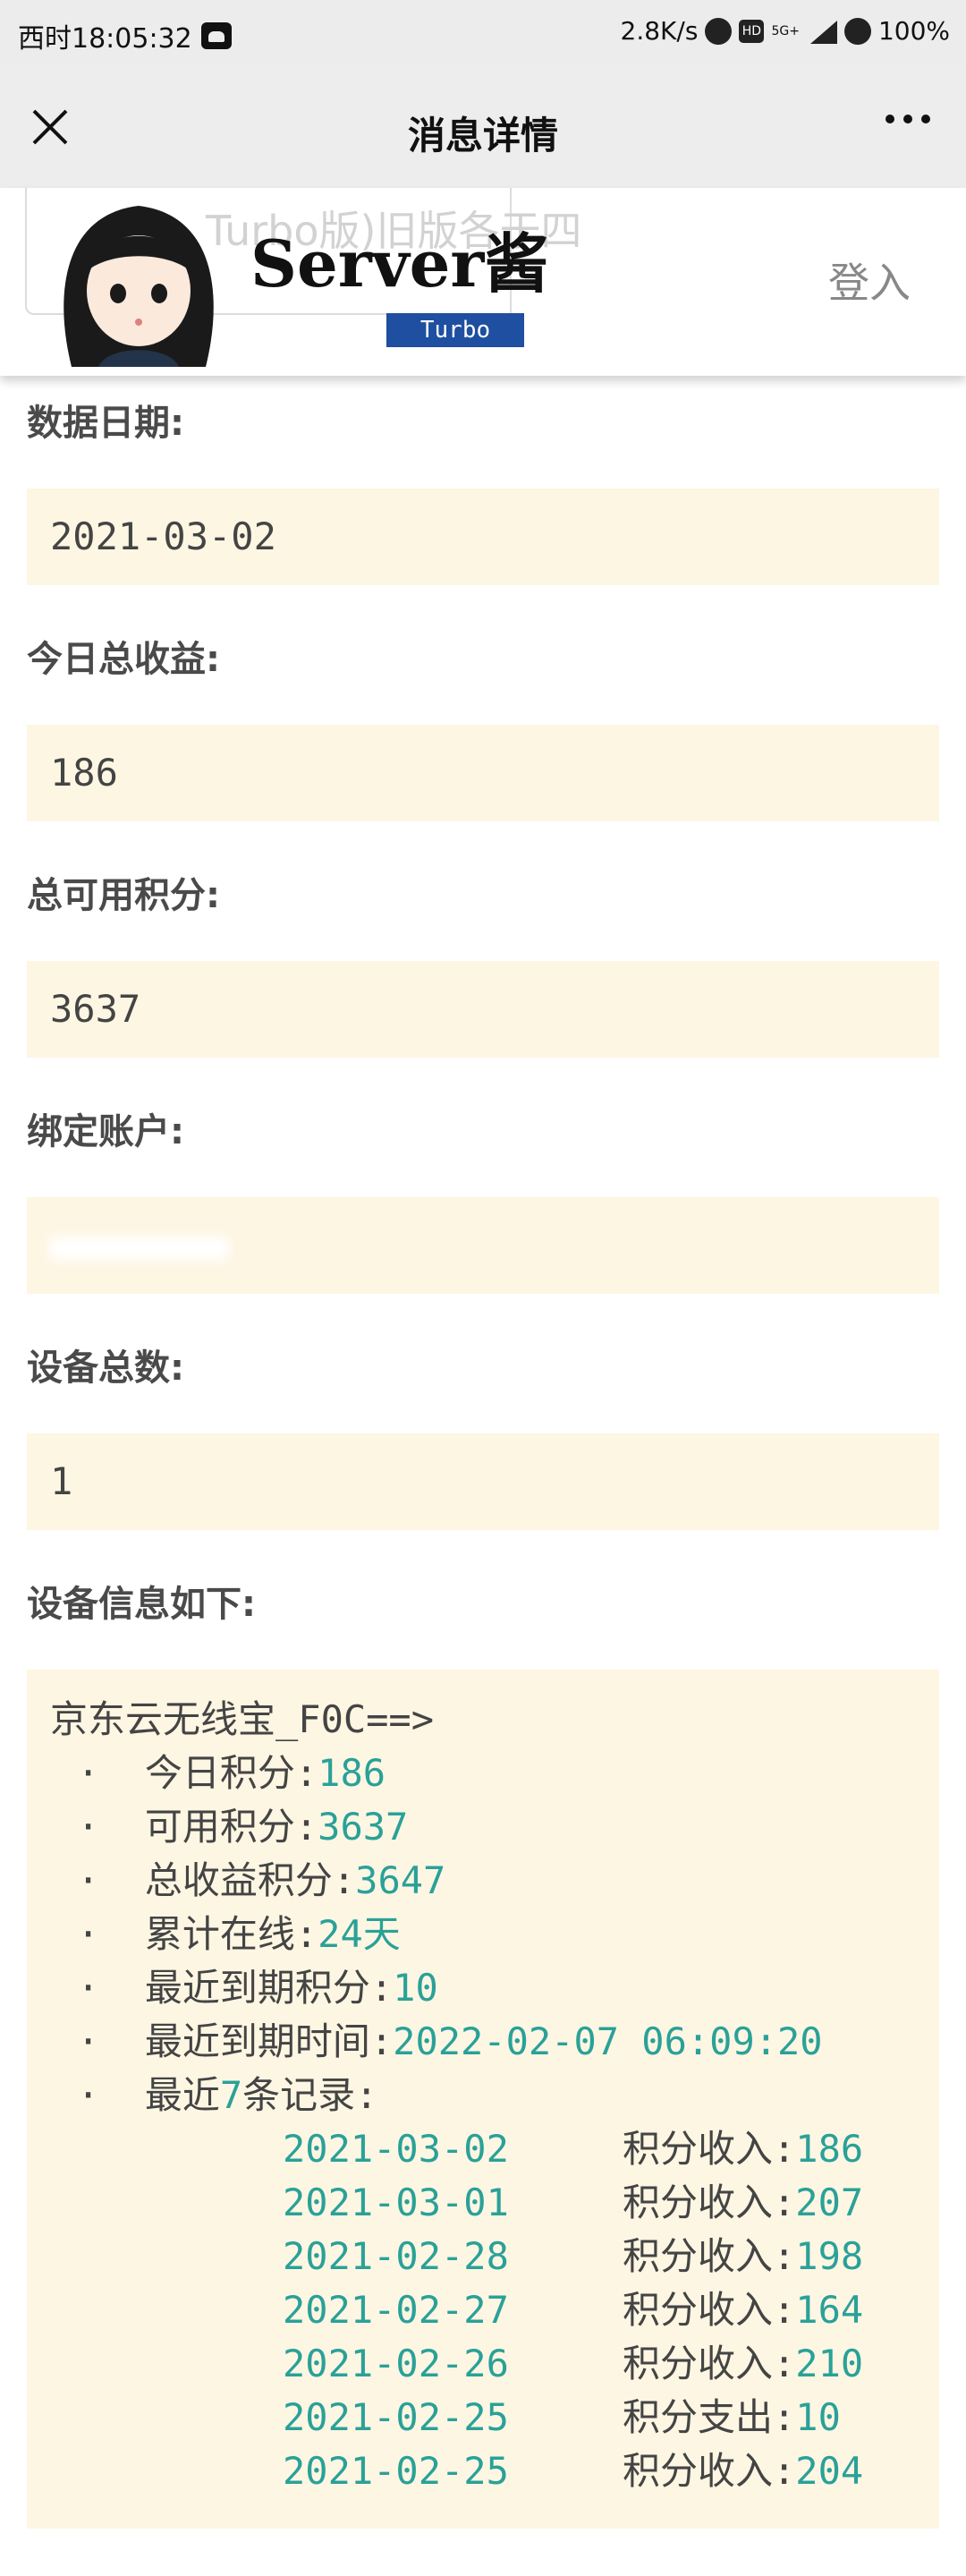 The width and height of the screenshot is (966, 2576). I want to click on field-value-date: 2021-03-02, so click(483, 537).